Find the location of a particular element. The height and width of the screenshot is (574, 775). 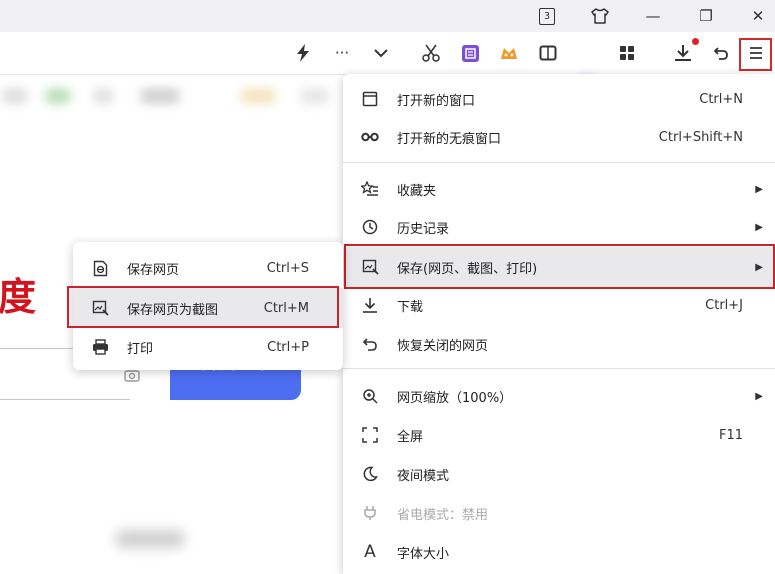

browser-toolbar: ··· is located at coordinates (387, 65).